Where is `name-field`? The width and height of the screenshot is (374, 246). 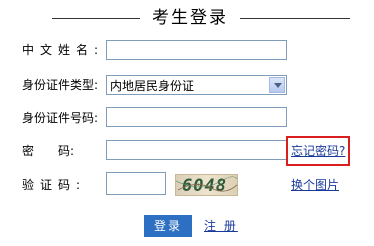 name-field is located at coordinates (196, 50).